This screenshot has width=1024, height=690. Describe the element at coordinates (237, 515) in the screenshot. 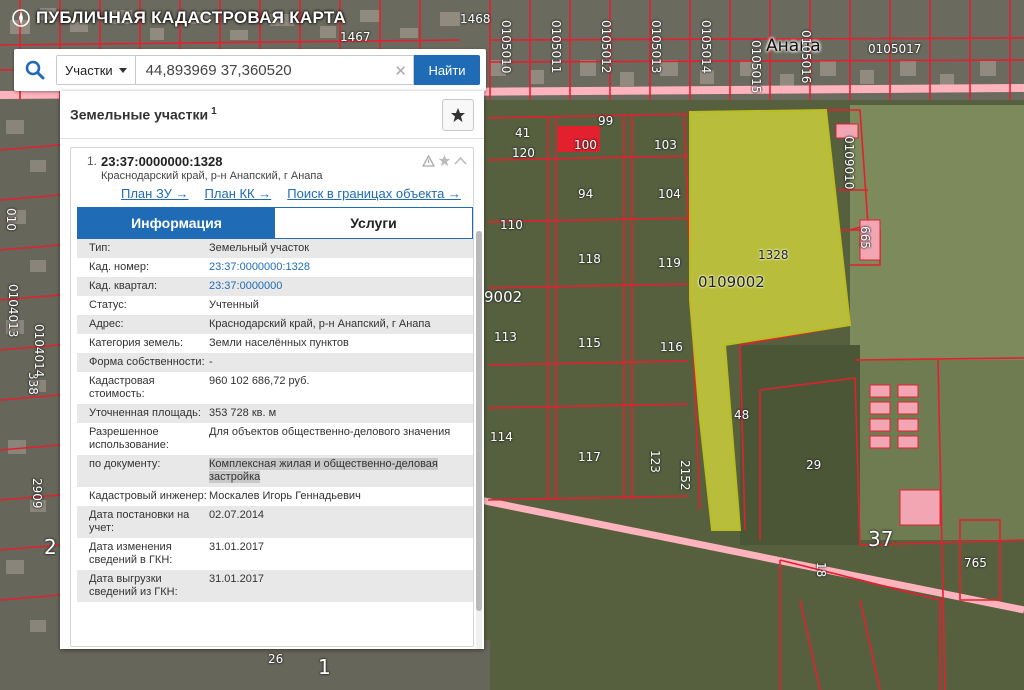

I see `info-value: 02.07.2014` at that location.